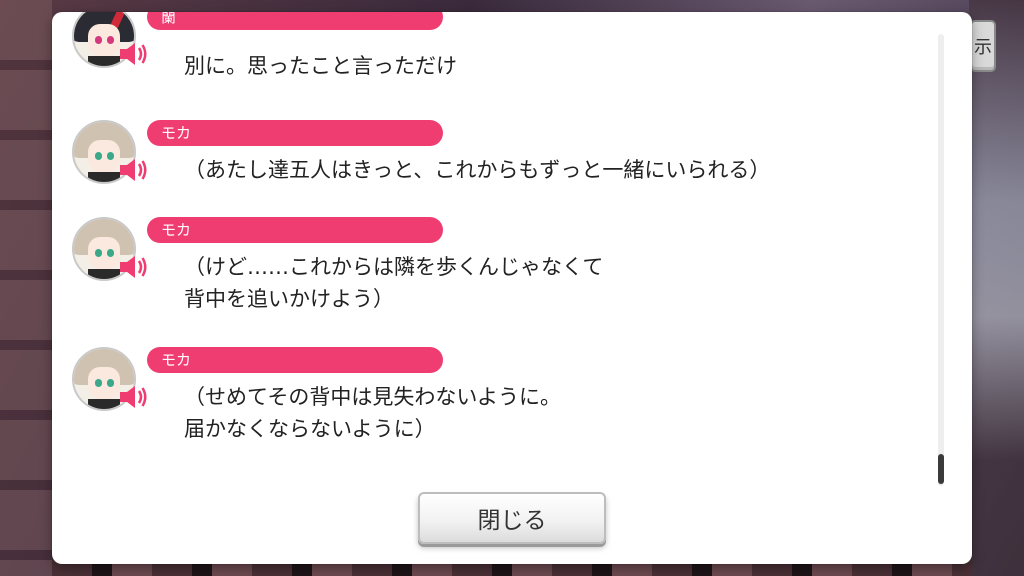 The image size is (1024, 576). What do you see at coordinates (320, 66) in the screenshot?
I see `dialog-line: 別に。思ったこと言っただけ` at bounding box center [320, 66].